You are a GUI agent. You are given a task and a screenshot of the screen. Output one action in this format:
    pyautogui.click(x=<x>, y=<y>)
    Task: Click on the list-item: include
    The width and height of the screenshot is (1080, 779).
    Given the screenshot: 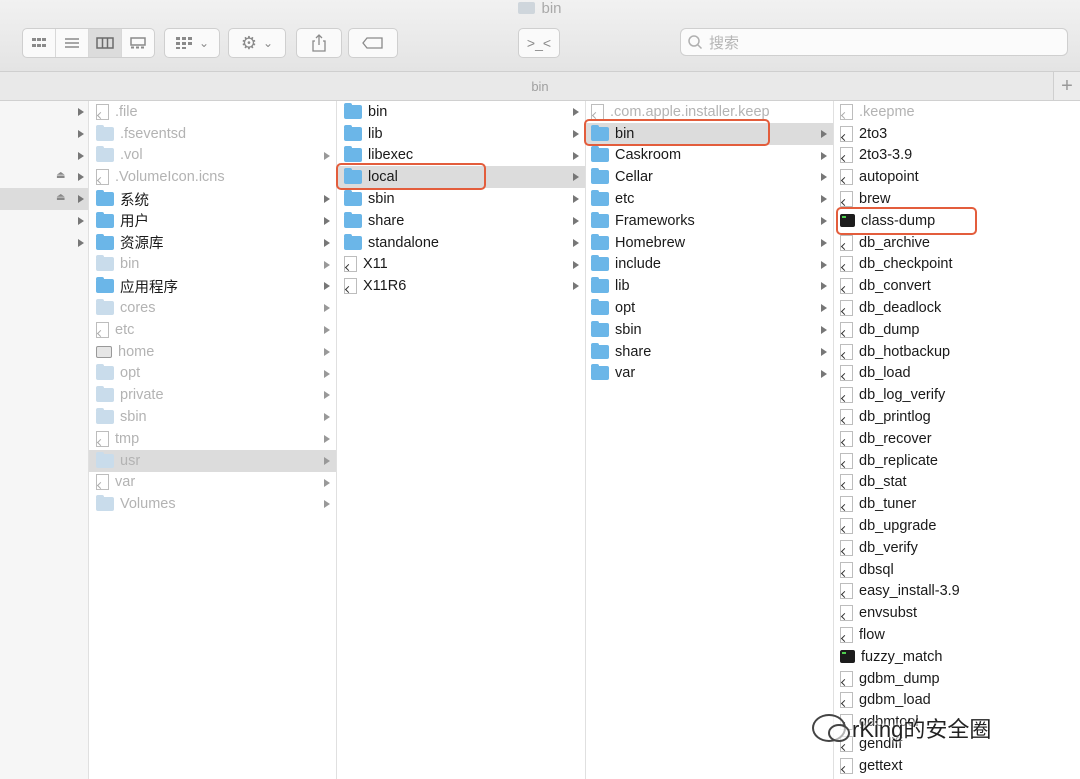 What is the action you would take?
    pyautogui.click(x=709, y=265)
    